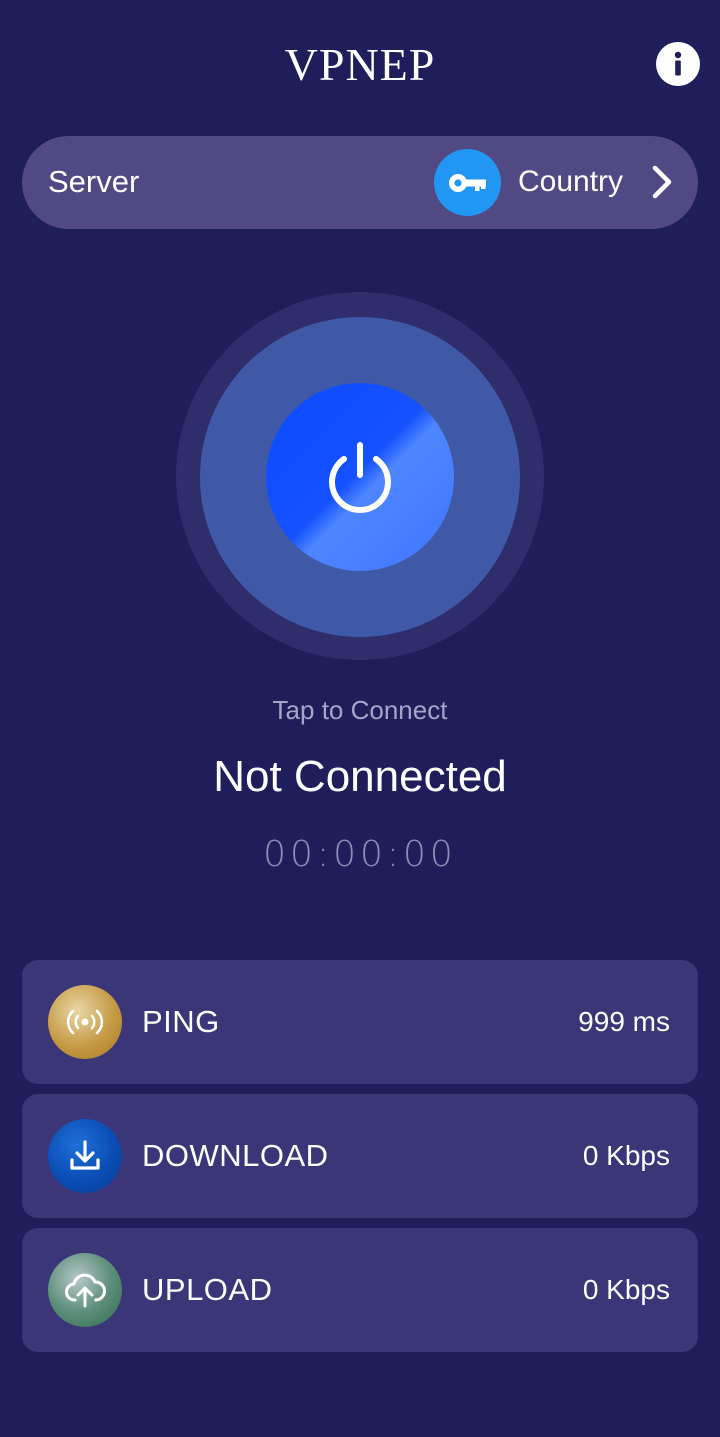 The image size is (720, 1437). What do you see at coordinates (571, 181) in the screenshot?
I see `country-label: Country` at bounding box center [571, 181].